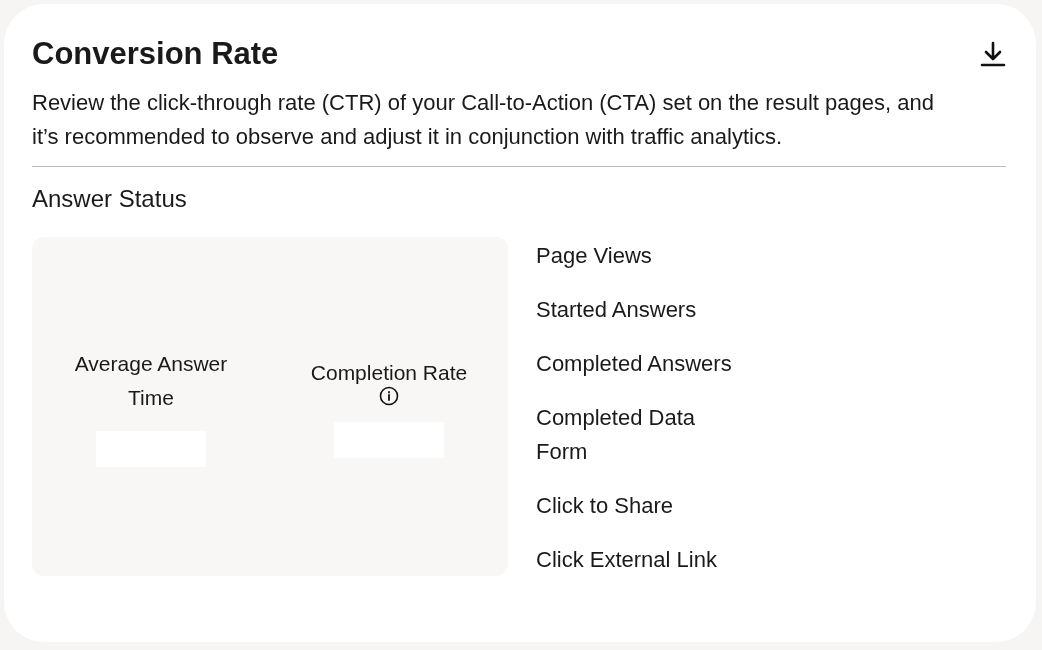  What do you see at coordinates (110, 199) in the screenshot?
I see `section-title: Answer Status` at bounding box center [110, 199].